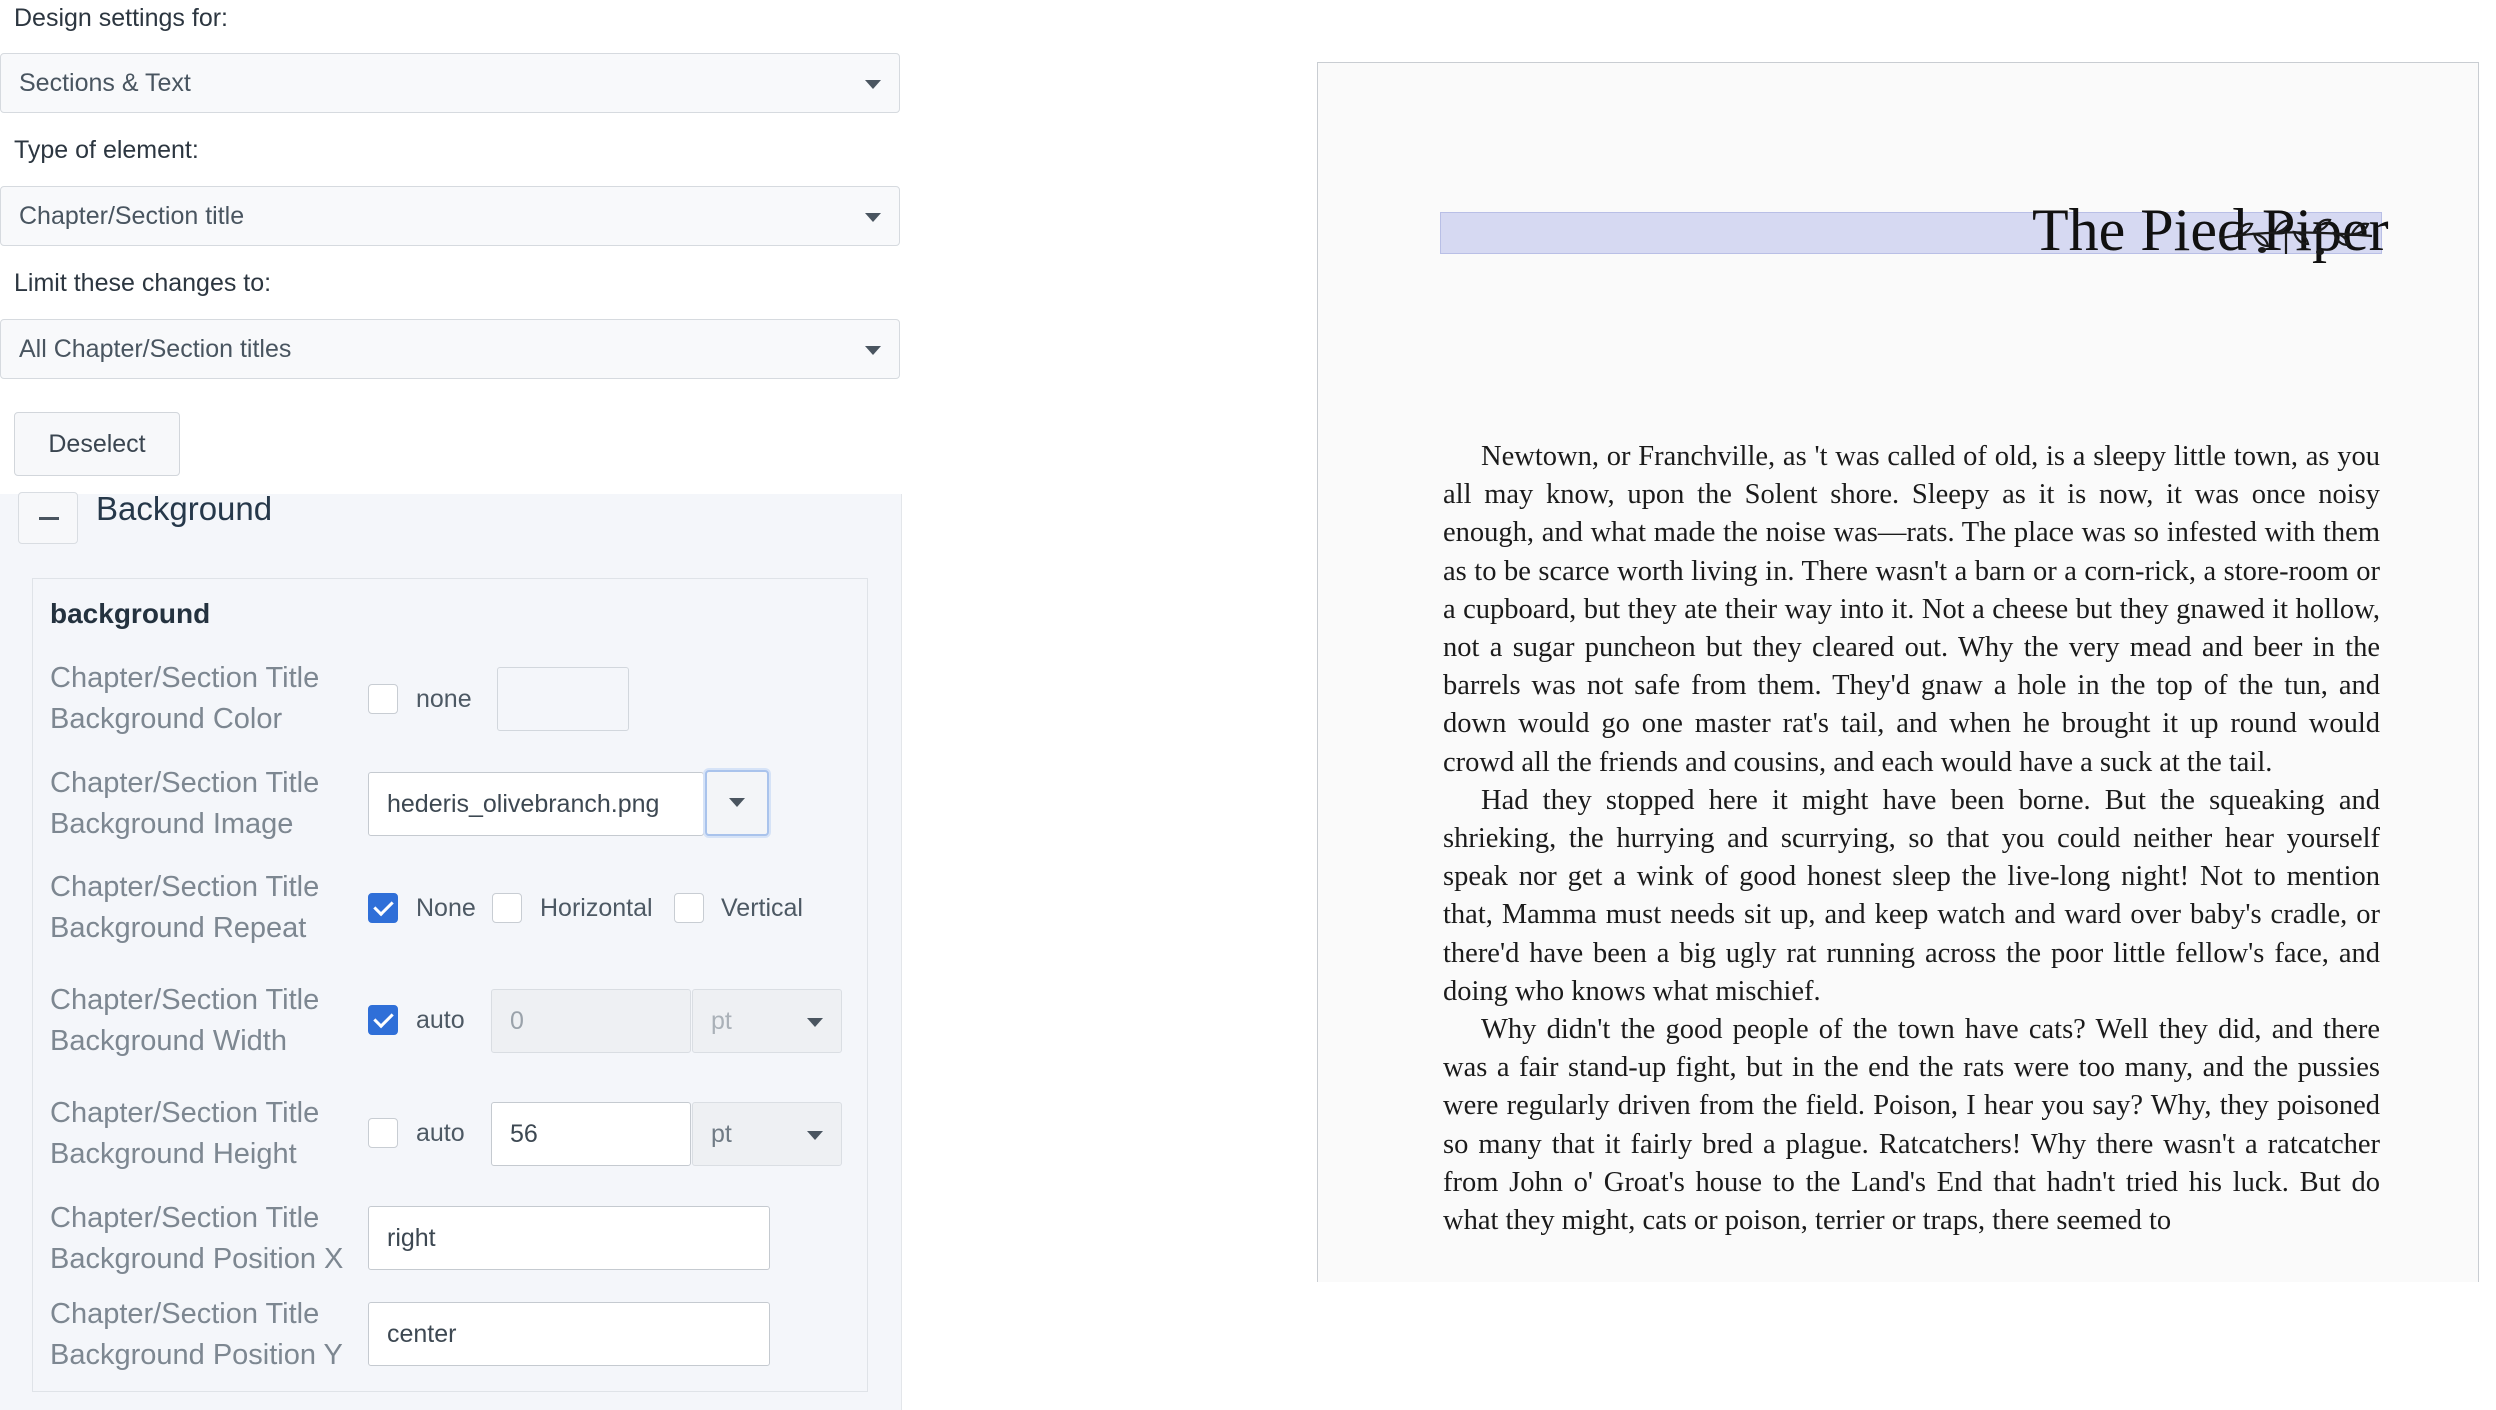 This screenshot has width=2496, height=1410. I want to click on element-type-label: Type of element:, so click(106, 150).